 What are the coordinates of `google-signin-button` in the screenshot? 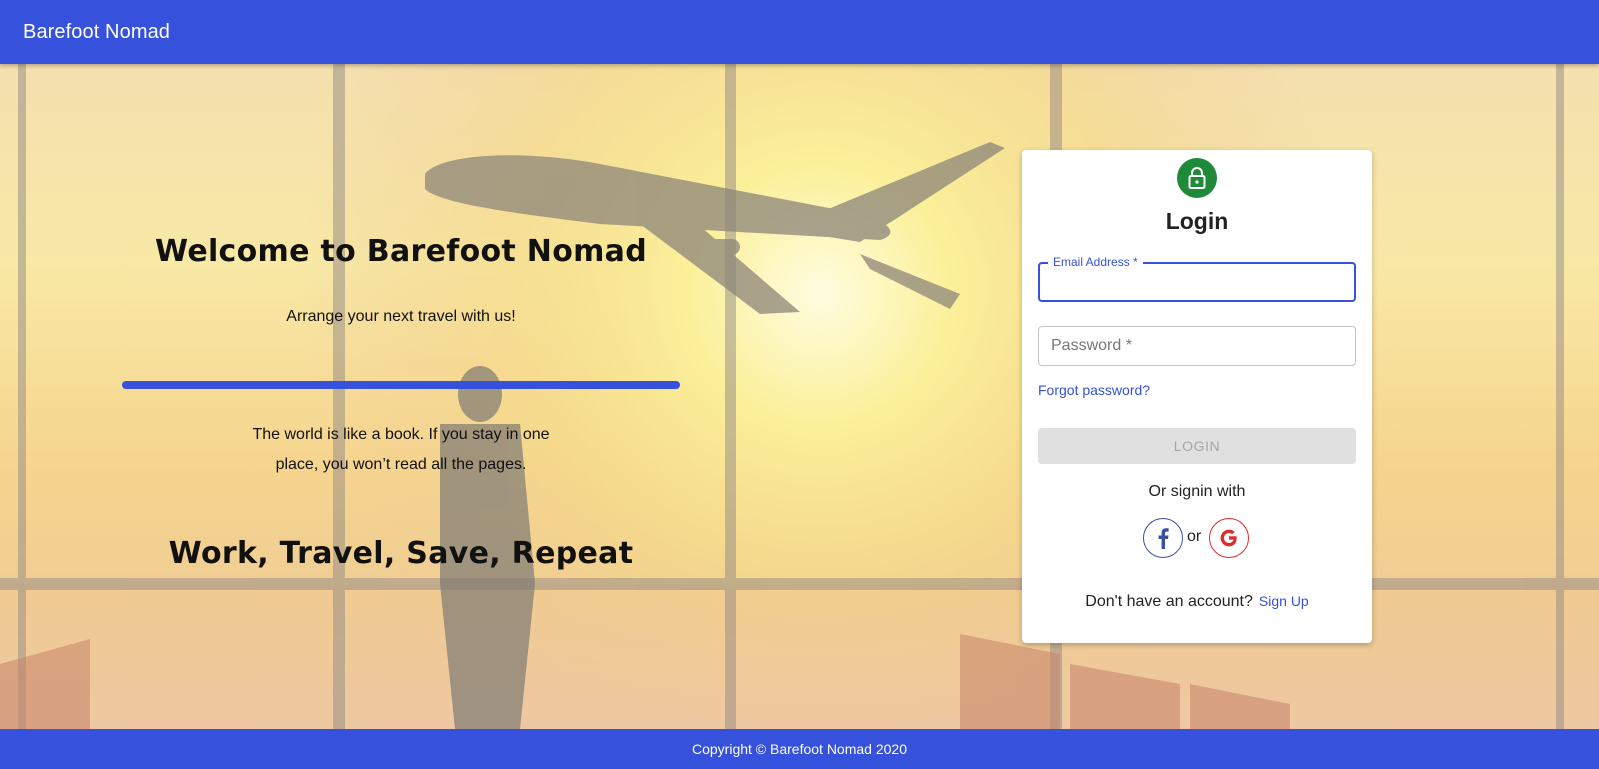 It's located at (1229, 538).